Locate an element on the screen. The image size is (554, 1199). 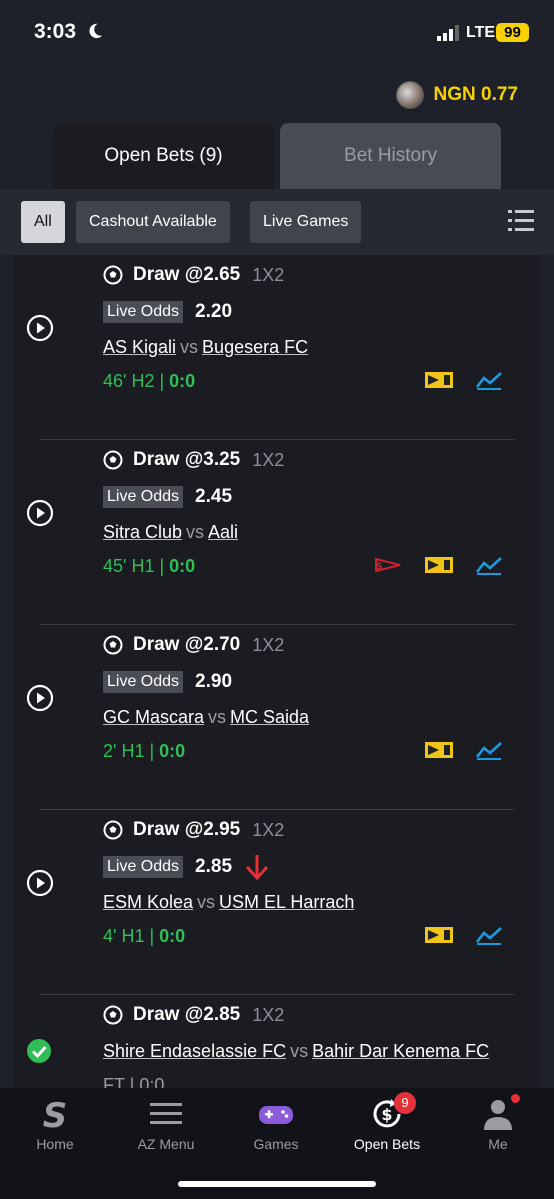
home-indicator is located at coordinates (277, 1184).